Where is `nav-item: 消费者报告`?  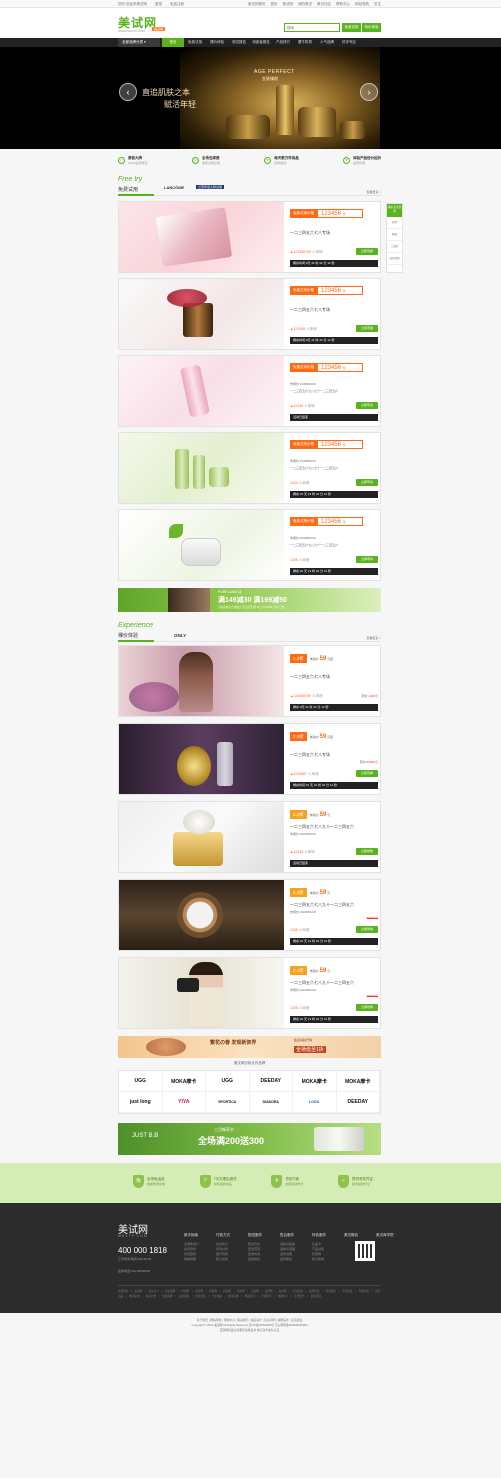 nav-item: 消费者报告 is located at coordinates (261, 42).